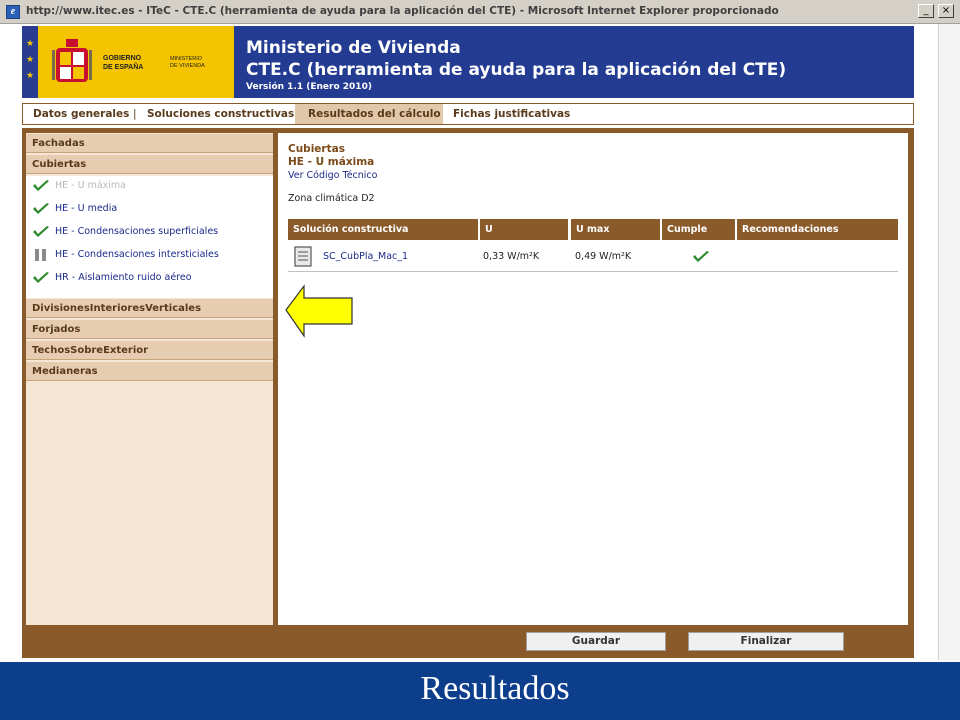 This screenshot has height=720, width=960. What do you see at coordinates (766, 641) in the screenshot?
I see `finish-button: Finalizar` at bounding box center [766, 641].